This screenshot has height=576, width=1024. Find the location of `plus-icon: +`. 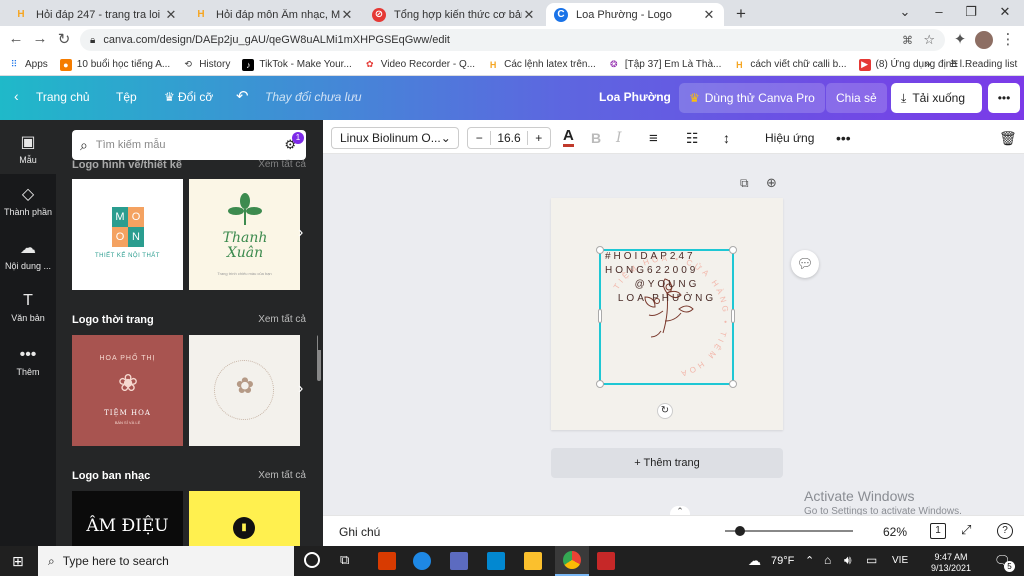

plus-icon: + is located at coordinates (538, 138).